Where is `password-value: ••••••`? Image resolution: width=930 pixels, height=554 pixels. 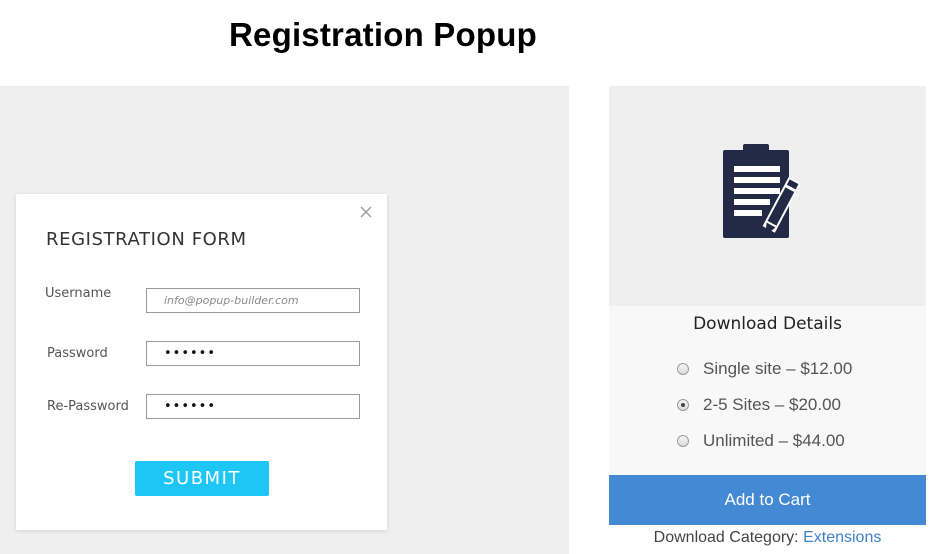 password-value: •••••• is located at coordinates (190, 353).